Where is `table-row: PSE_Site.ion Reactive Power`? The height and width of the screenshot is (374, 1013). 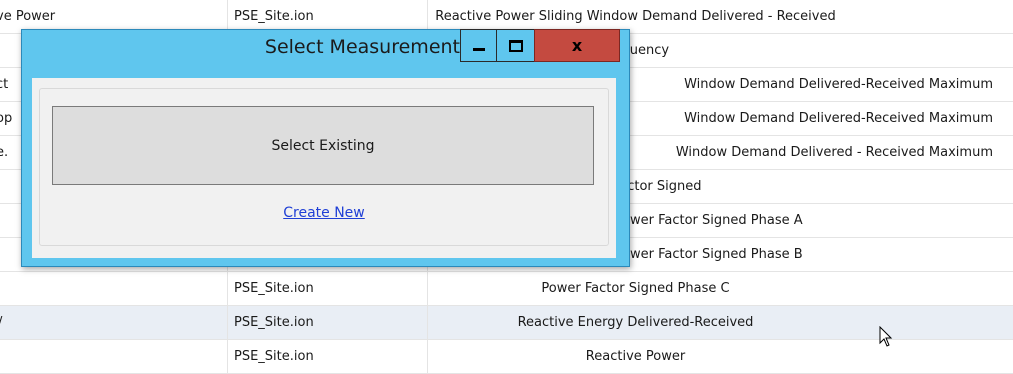
table-row: PSE_Site.ion Reactive Power is located at coordinates (506, 357).